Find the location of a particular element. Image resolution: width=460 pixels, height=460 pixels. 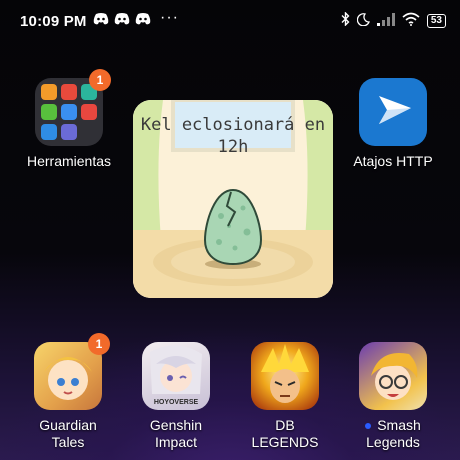

egg-icon is located at coordinates (233, 228).